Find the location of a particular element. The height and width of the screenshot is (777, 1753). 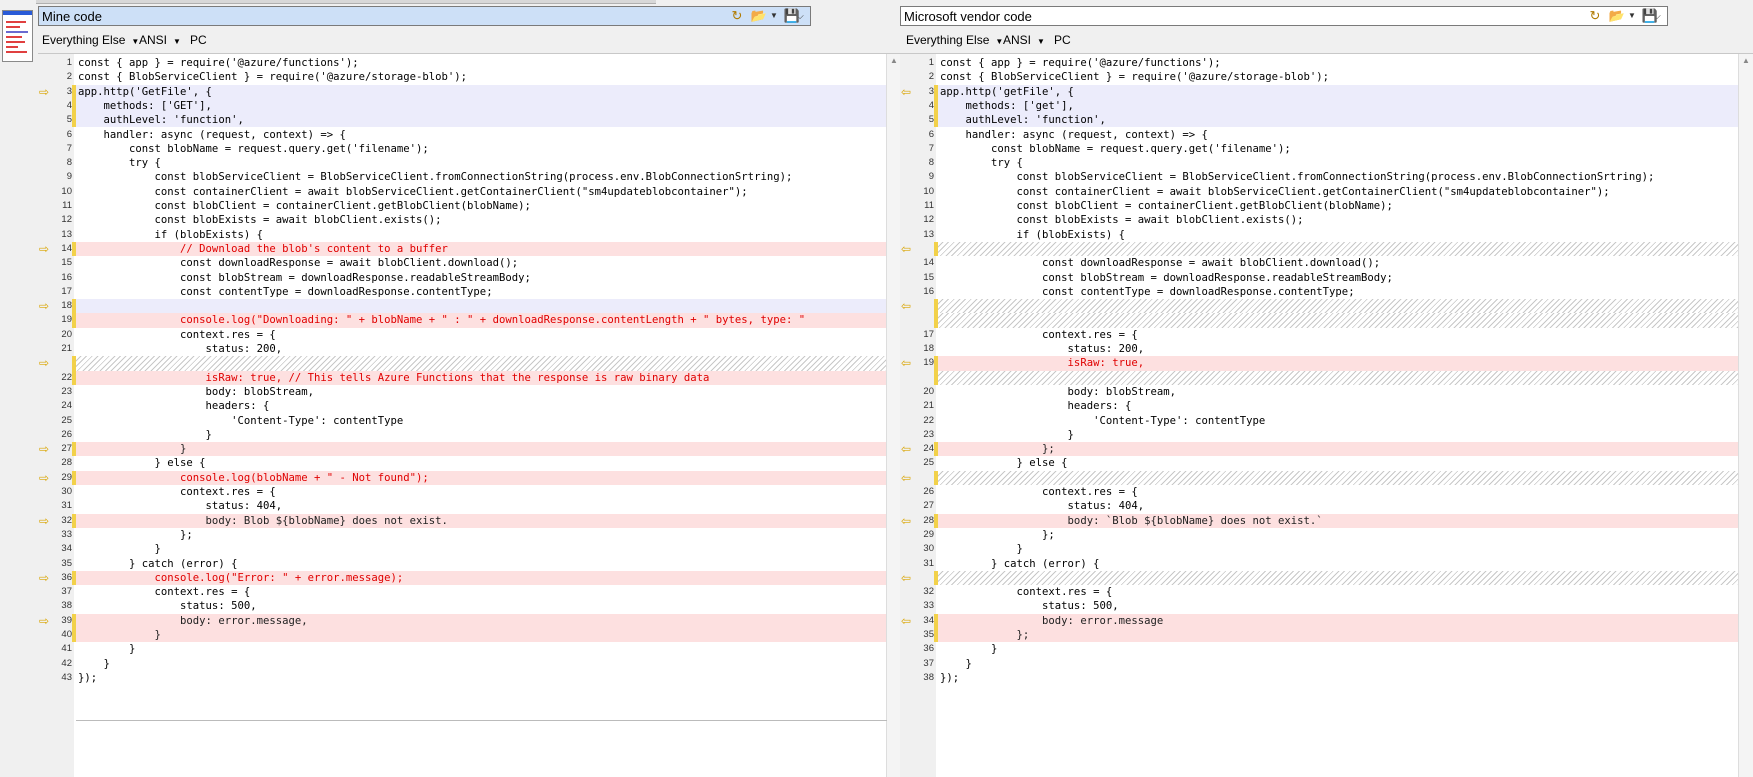

code-line: methods: ['get'], is located at coordinates (1338, 106).